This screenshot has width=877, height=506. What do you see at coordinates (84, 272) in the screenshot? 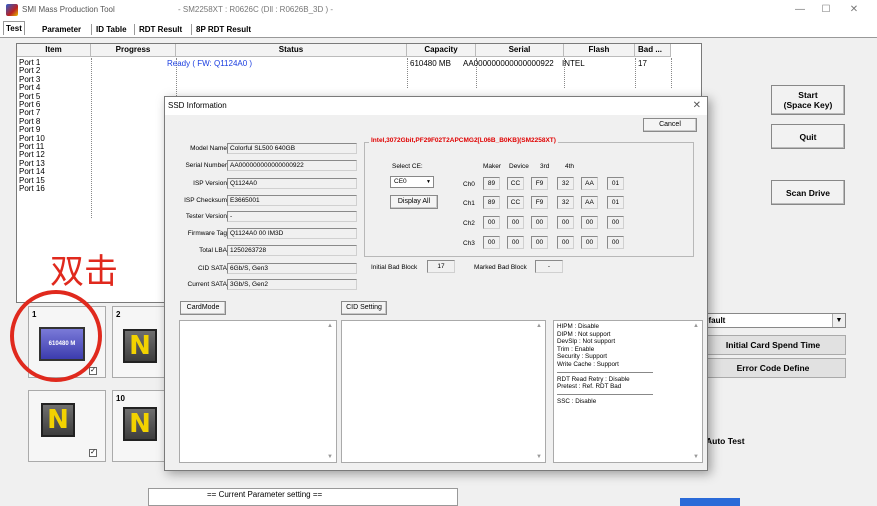
I see `annotation-double-click-label: 双击` at bounding box center [84, 272].